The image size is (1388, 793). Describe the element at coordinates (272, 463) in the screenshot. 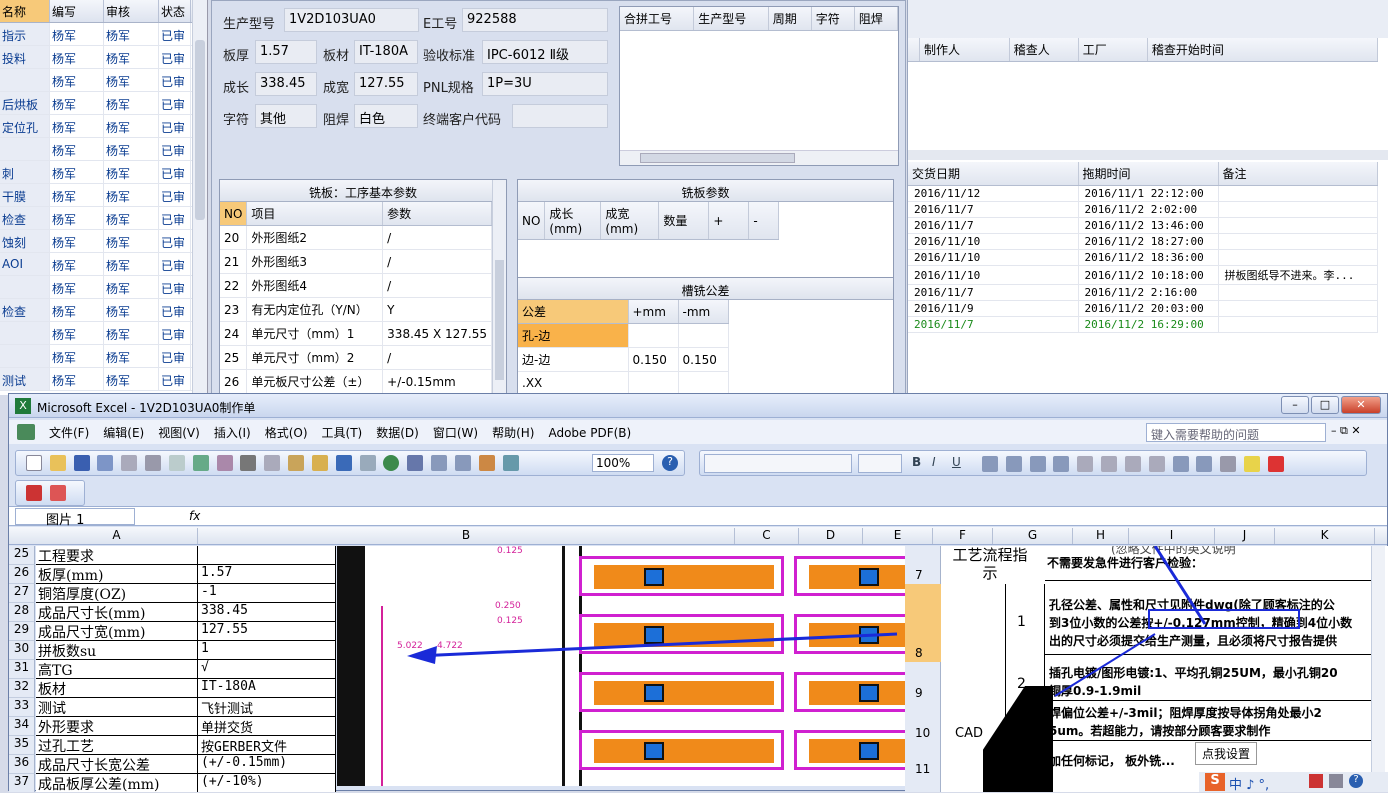

I see `copy-icon` at that location.